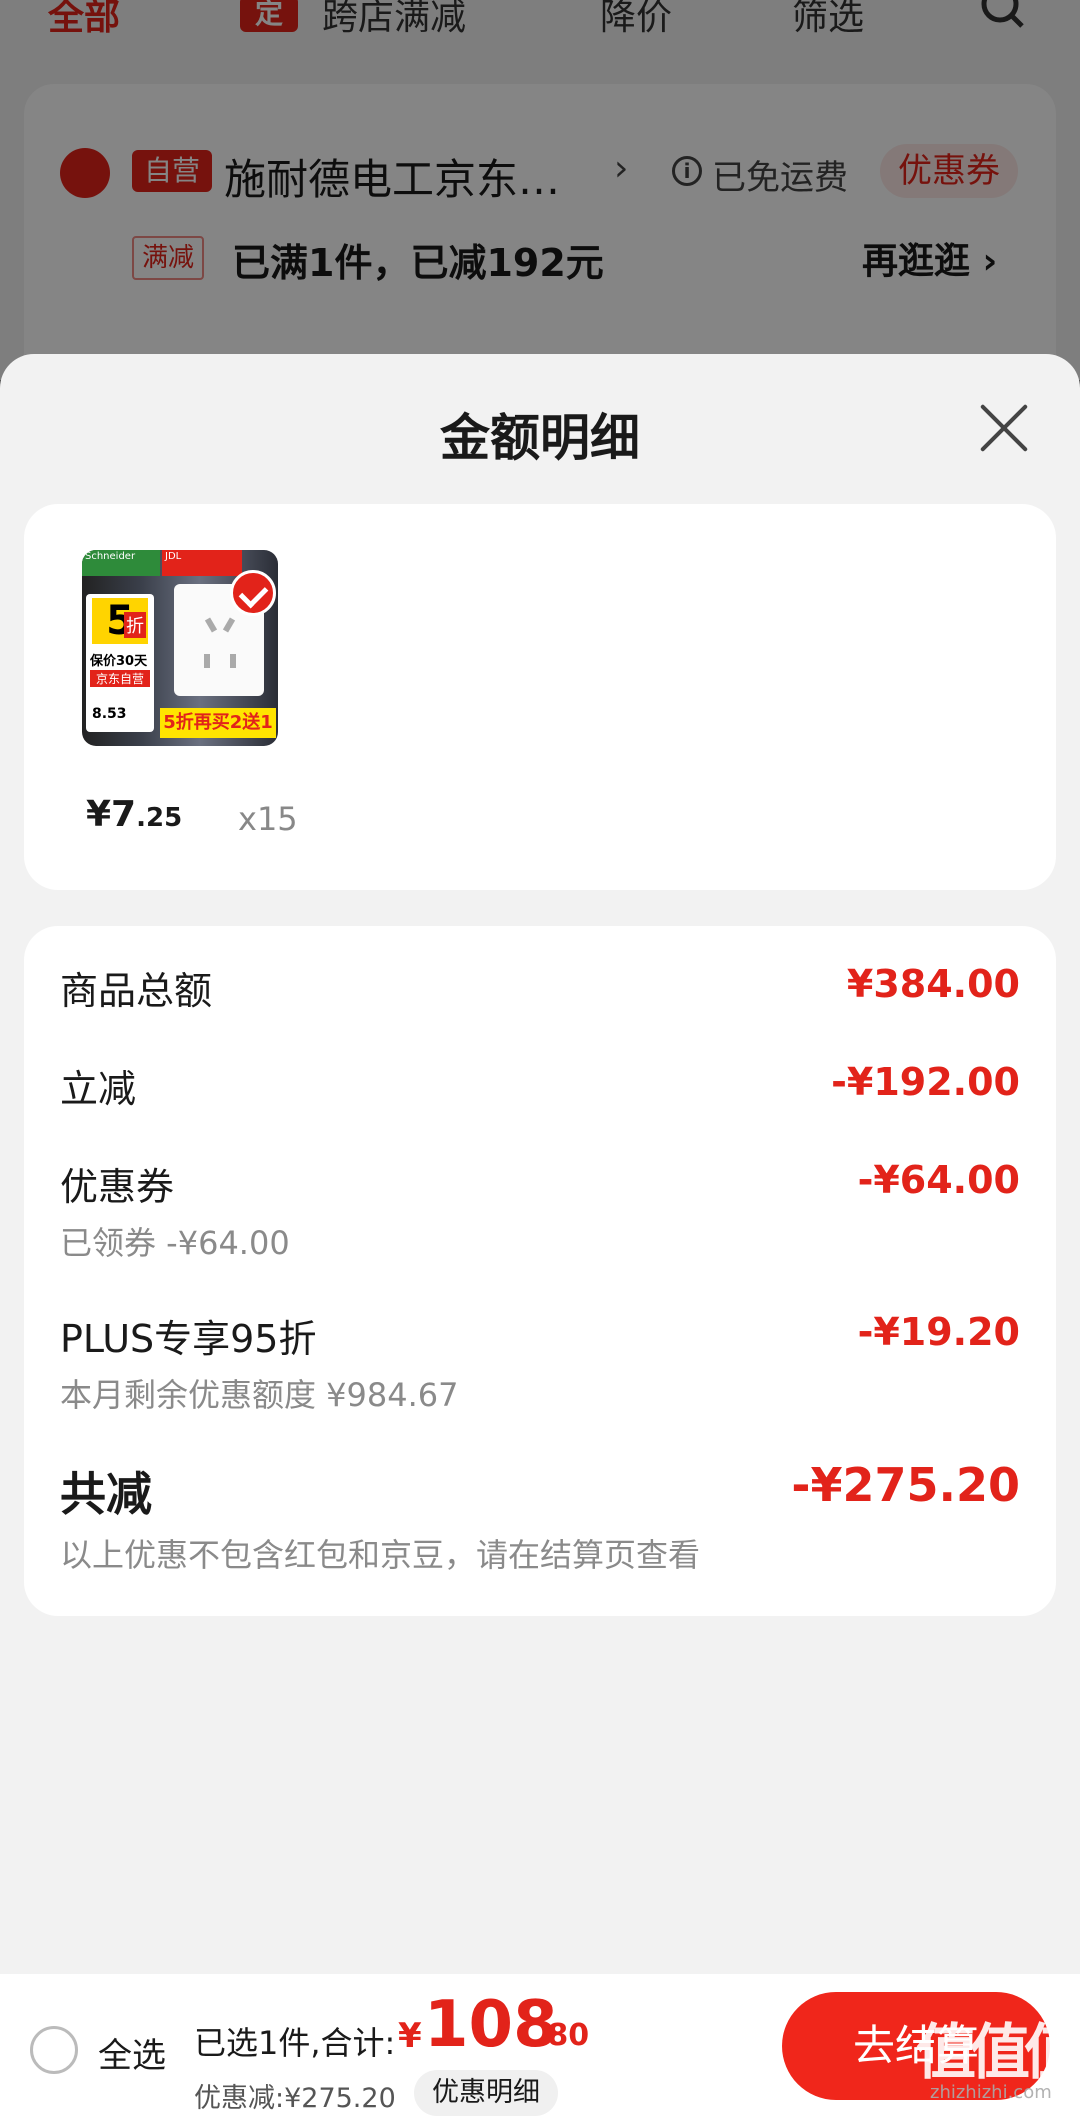  What do you see at coordinates (202, 563) in the screenshot?
I see `jdl-label: JDL` at bounding box center [202, 563].